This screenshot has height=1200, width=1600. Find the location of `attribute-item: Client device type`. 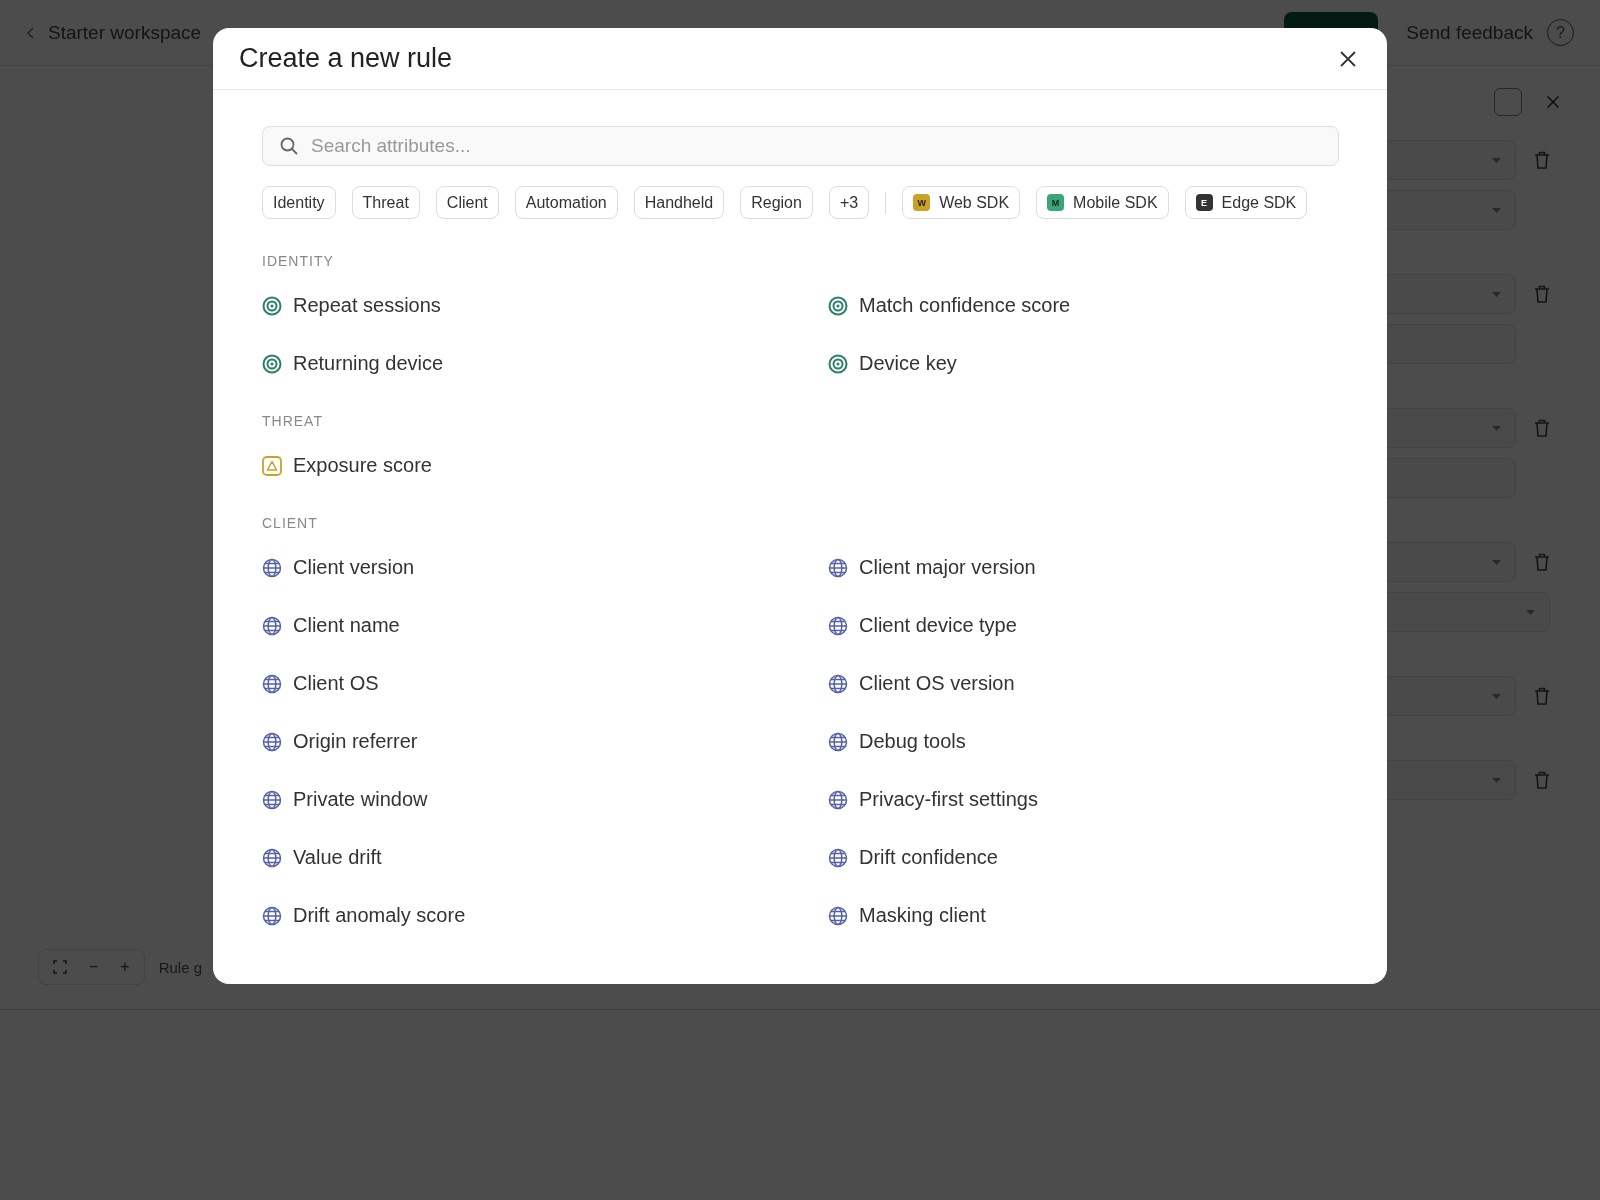

attribute-item: Client device type is located at coordinates (1083, 625).